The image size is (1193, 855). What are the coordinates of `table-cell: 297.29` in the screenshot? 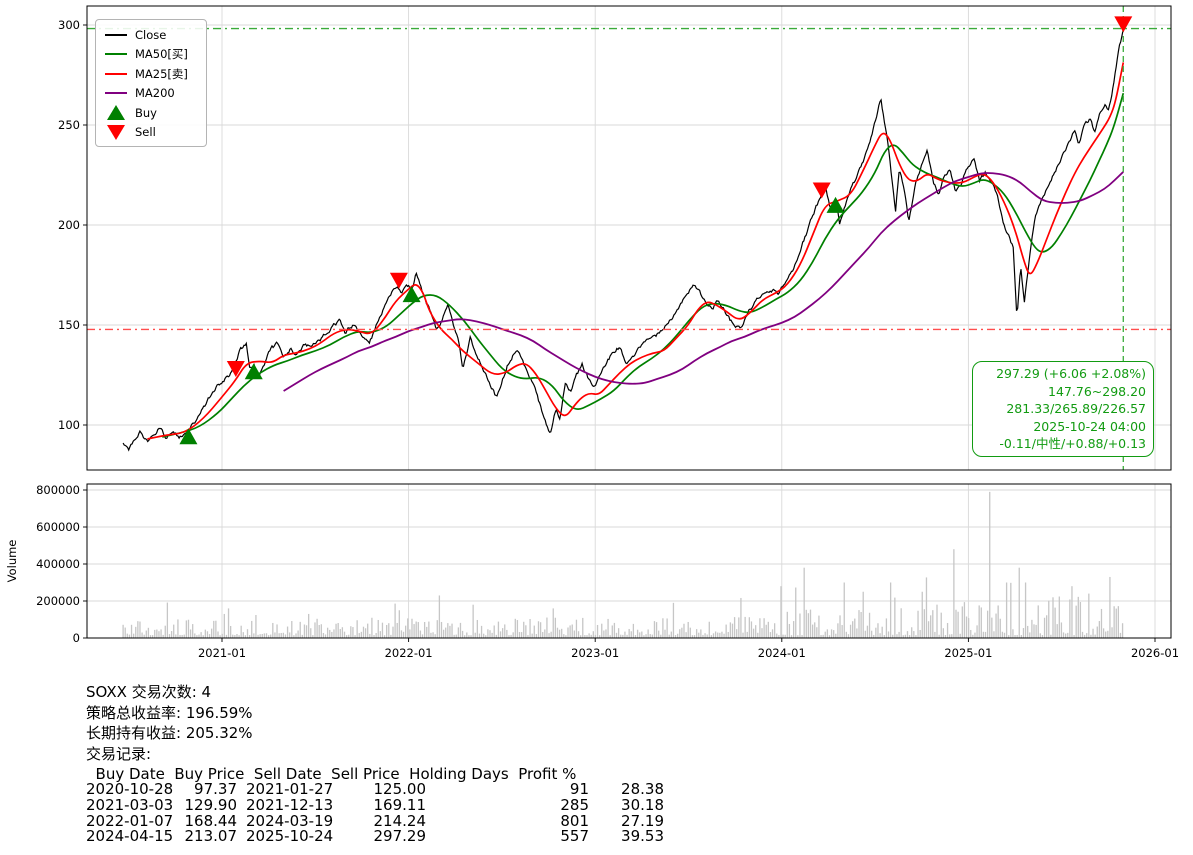 It's located at (400, 836).